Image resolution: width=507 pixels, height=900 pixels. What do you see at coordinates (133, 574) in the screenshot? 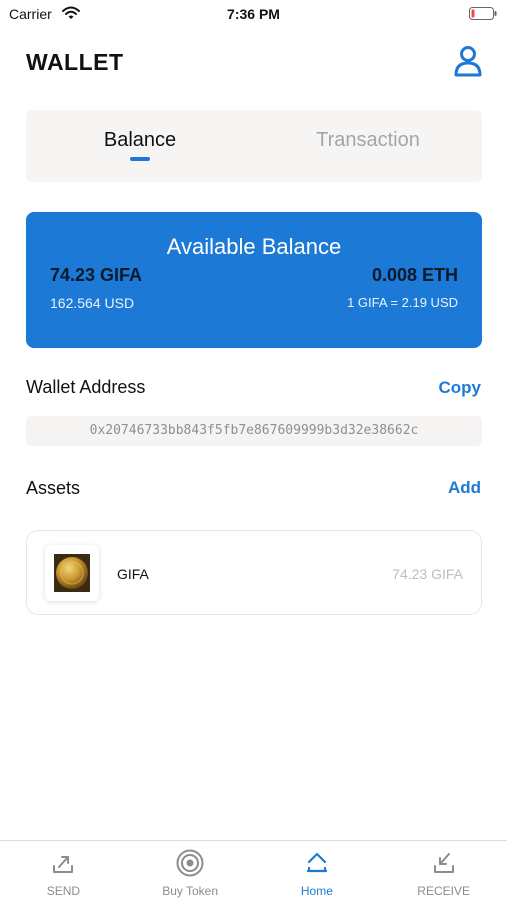
I see `asset-name: GIFA` at bounding box center [133, 574].